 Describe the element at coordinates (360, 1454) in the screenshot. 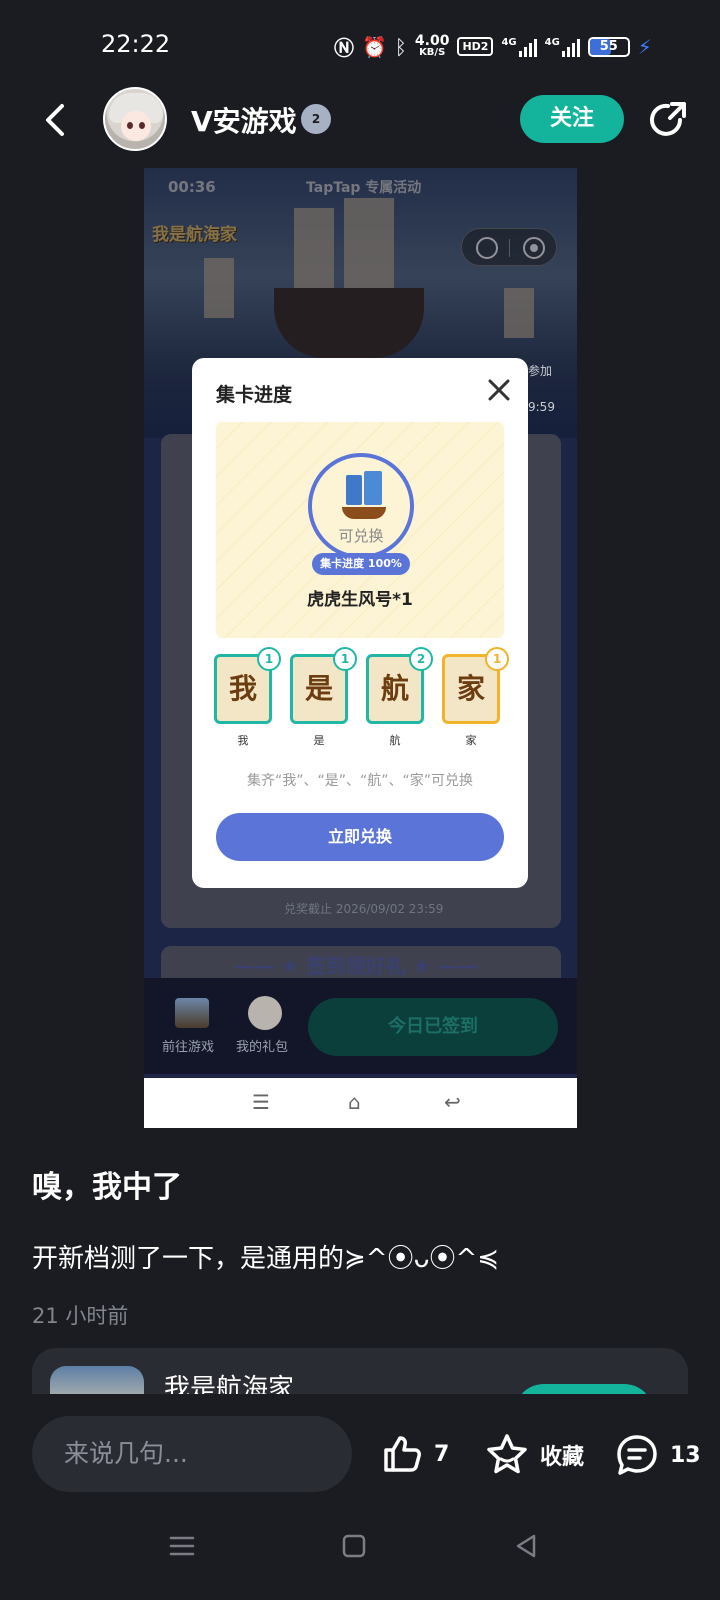

I see `action-bar: 来说几句... 7 收藏 13` at that location.